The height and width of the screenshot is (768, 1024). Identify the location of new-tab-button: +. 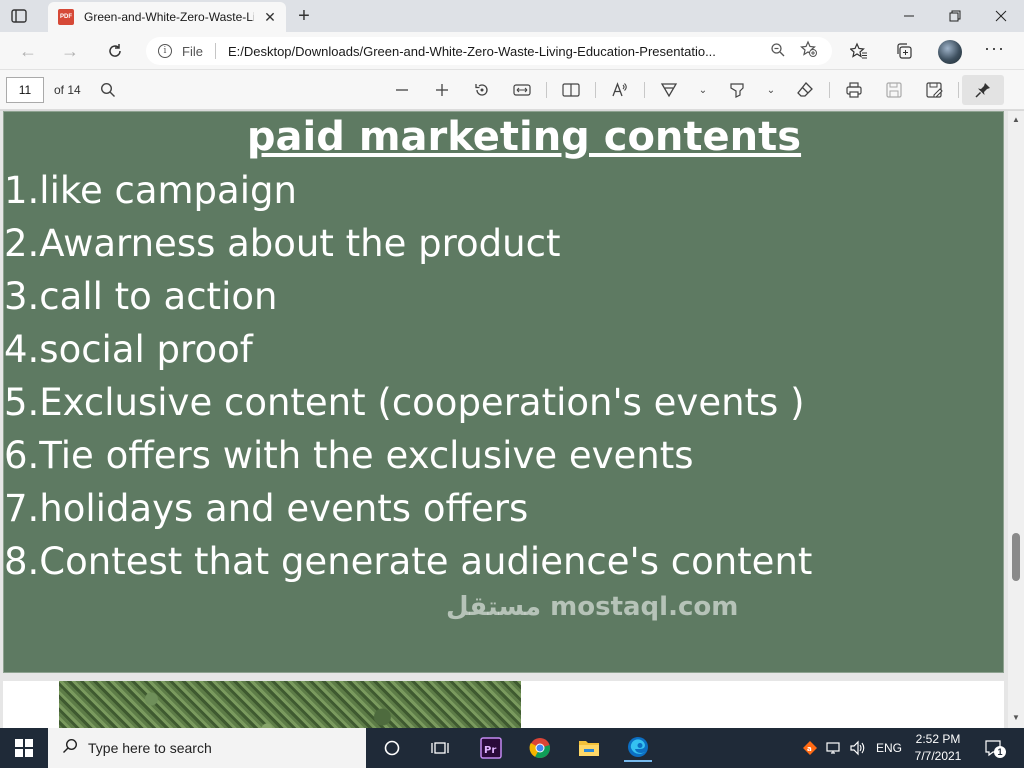
(304, 16).